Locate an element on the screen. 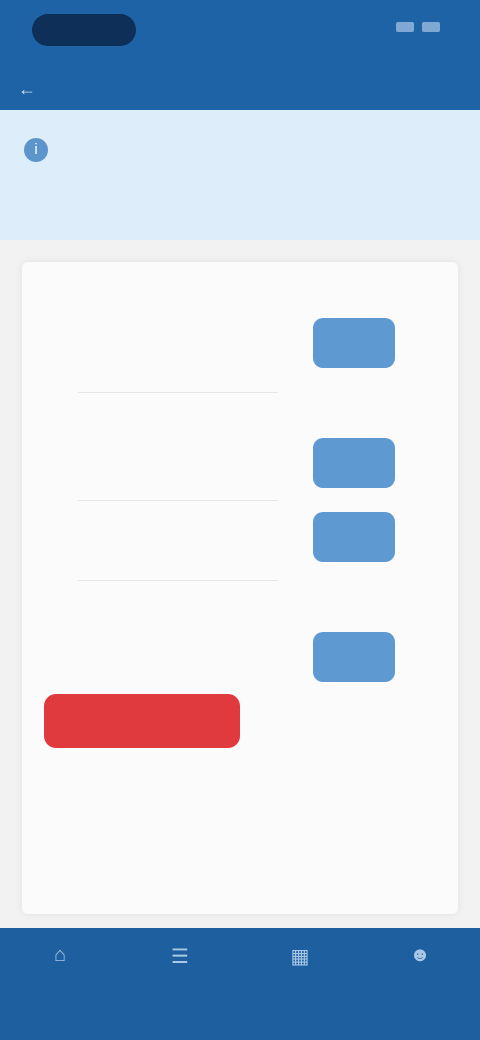  row-4-button is located at coordinates (354, 657).